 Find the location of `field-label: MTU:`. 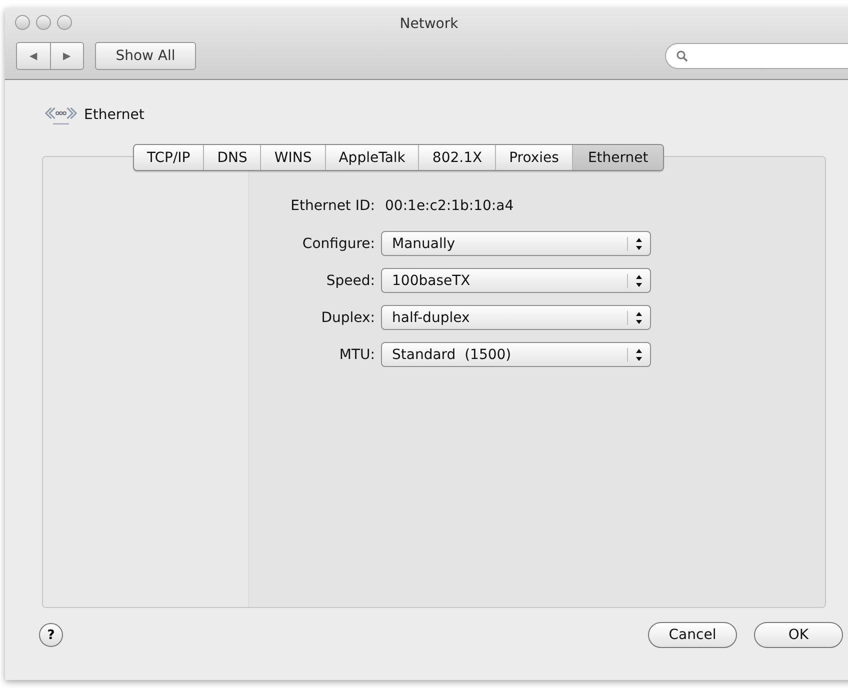

field-label: MTU: is located at coordinates (356, 354).